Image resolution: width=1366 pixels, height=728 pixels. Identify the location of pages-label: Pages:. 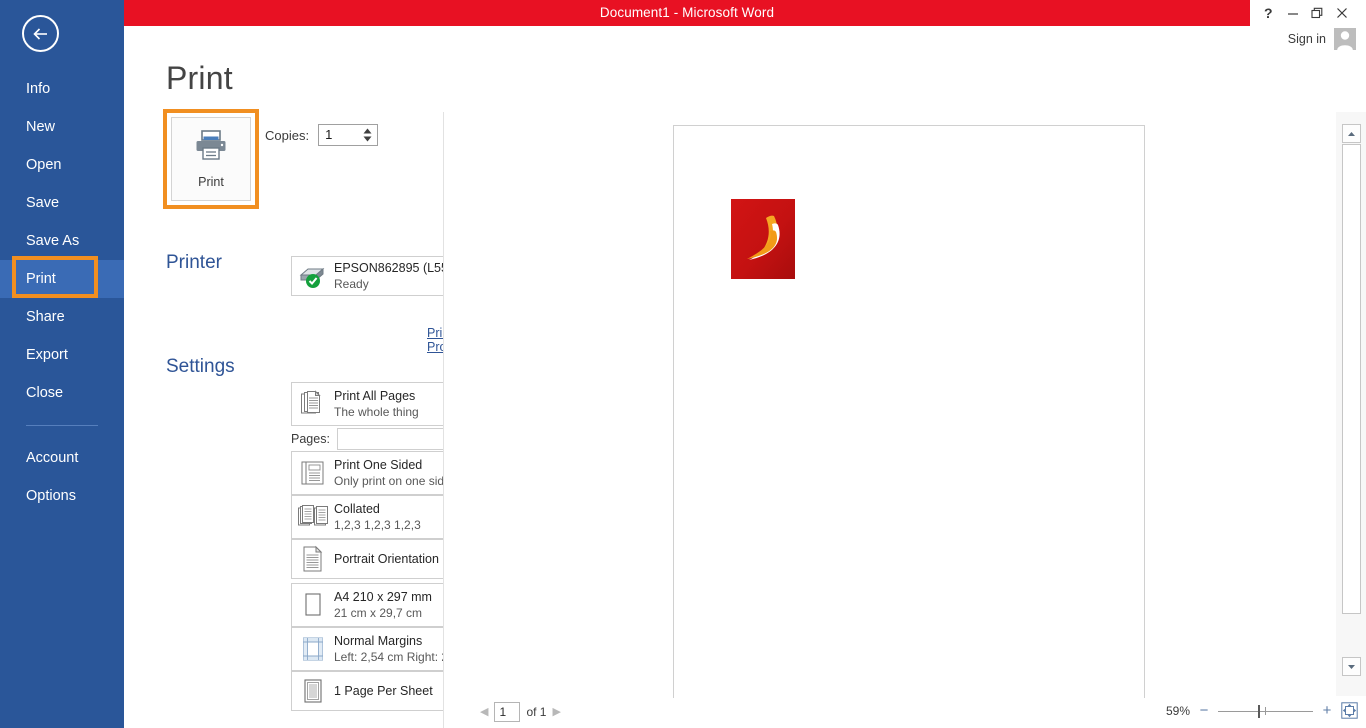
(310, 439).